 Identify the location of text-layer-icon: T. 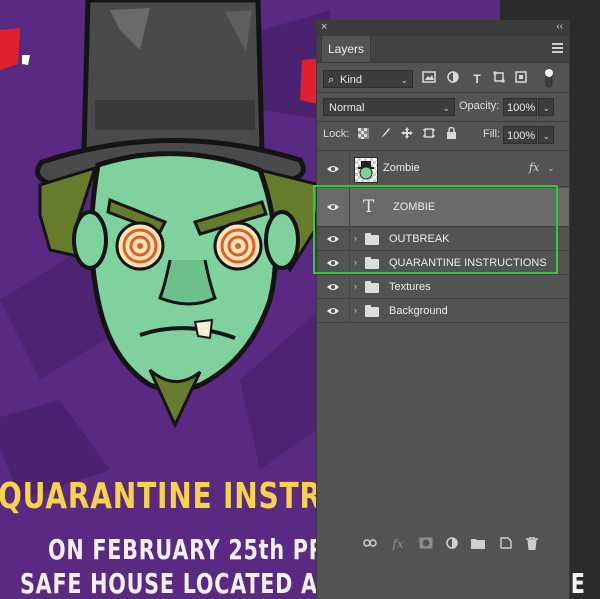
(369, 207).